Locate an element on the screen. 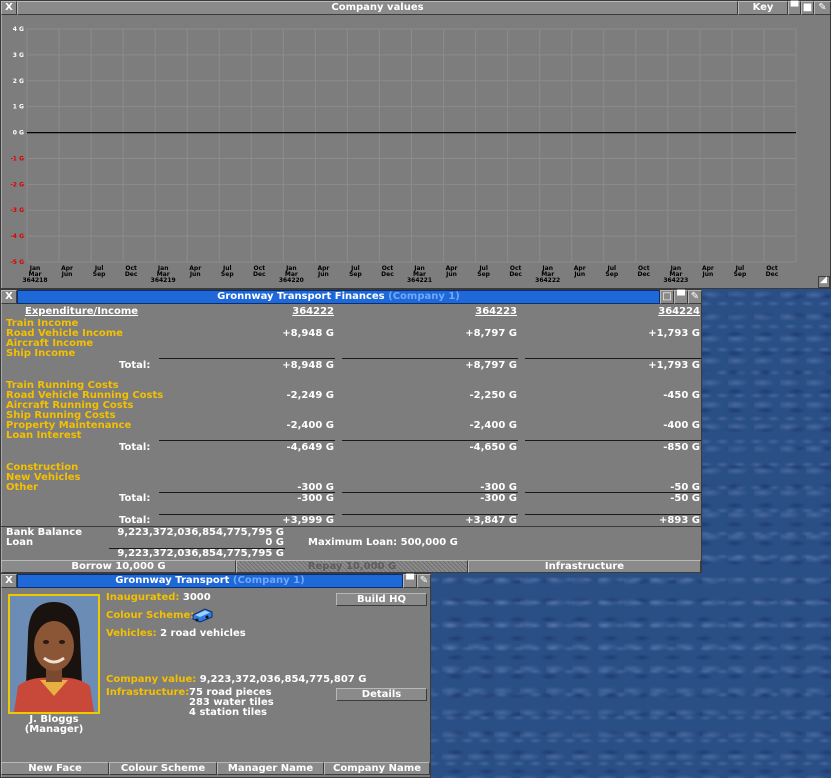  max-loan-caption: Maximum Loan: is located at coordinates (353, 542).